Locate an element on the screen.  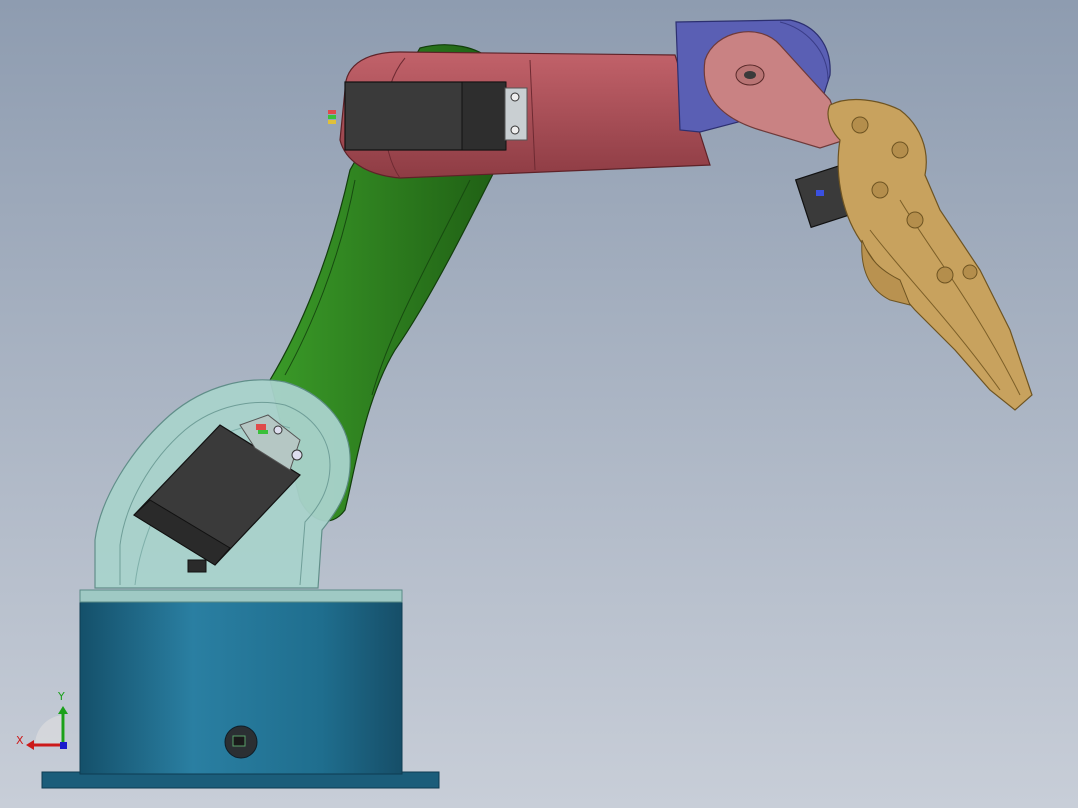
base-assembly is located at coordinates (240, 689).